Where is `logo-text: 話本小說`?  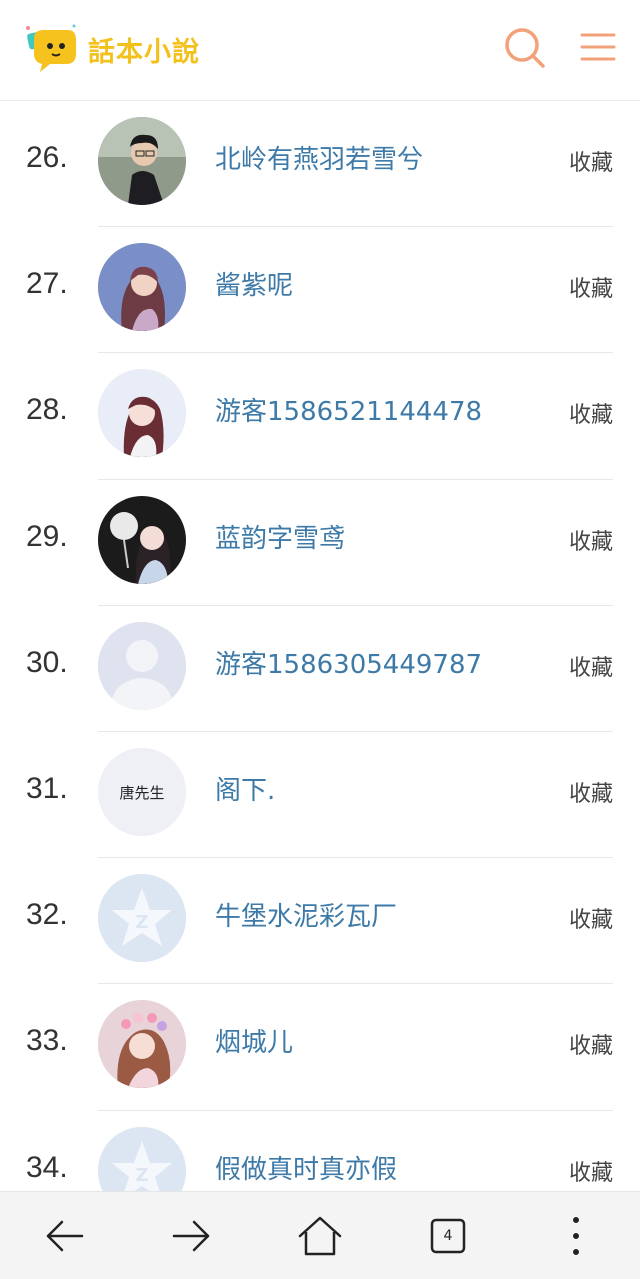
logo-text: 話本小說 is located at coordinates (144, 52).